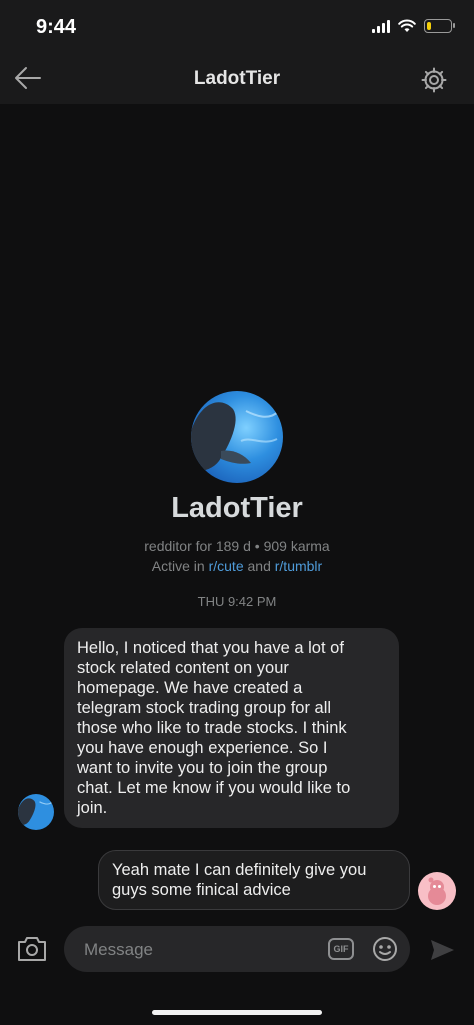  I want to click on cellular-signal-icon, so click(381, 26).